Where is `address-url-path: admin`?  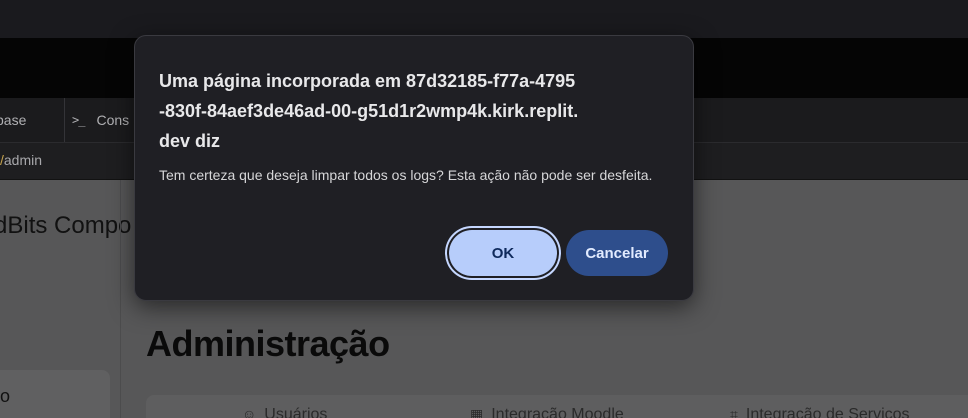 address-url-path: admin is located at coordinates (23, 160).